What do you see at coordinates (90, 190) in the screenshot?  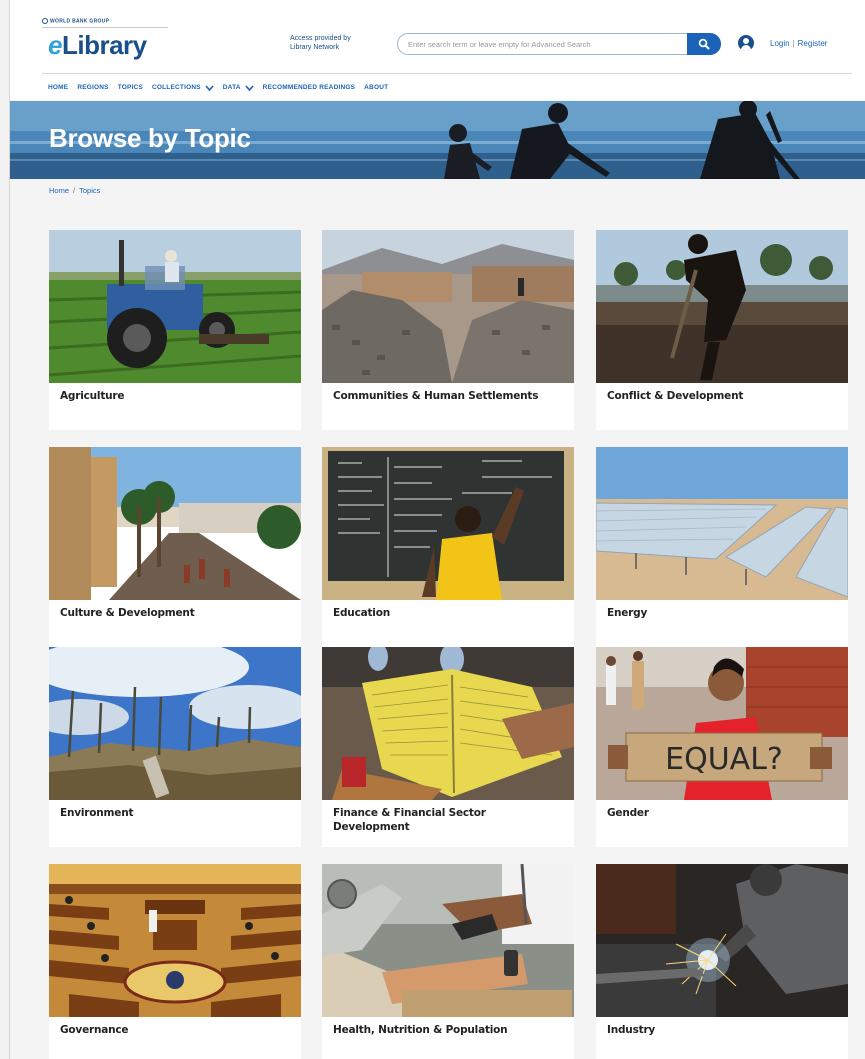 I see `breadcrumb-current: Topics` at bounding box center [90, 190].